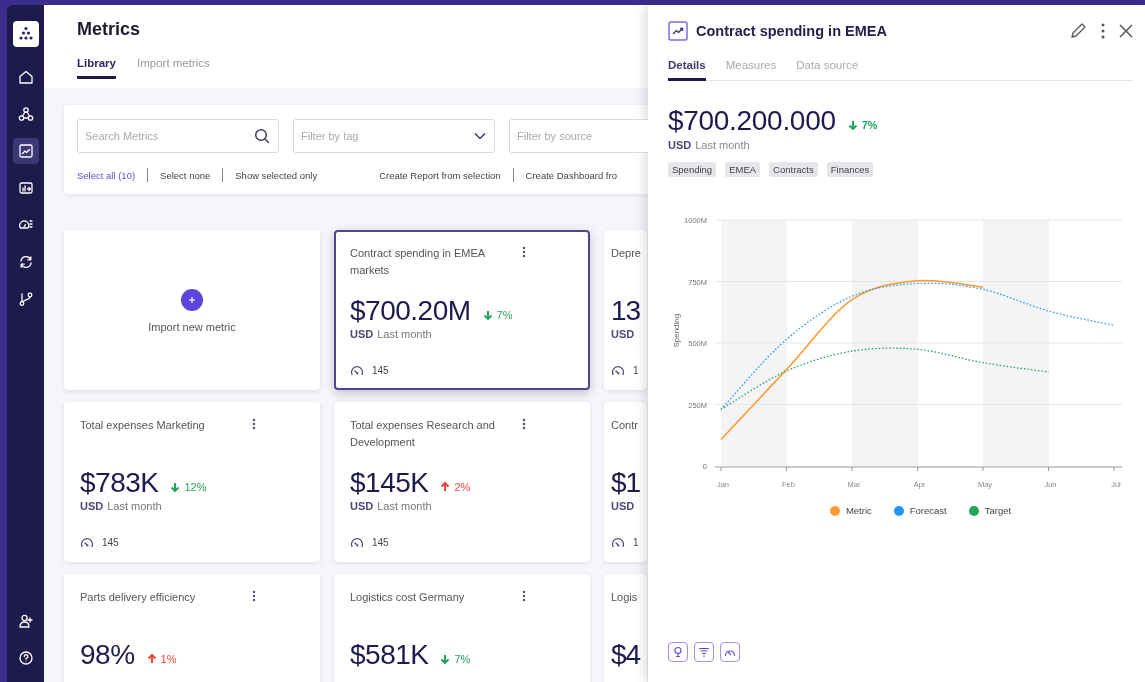 The height and width of the screenshot is (682, 1145). I want to click on metric-card: Total expenses Research and Development $145K 2% USD Last month 145, so click(462, 482).